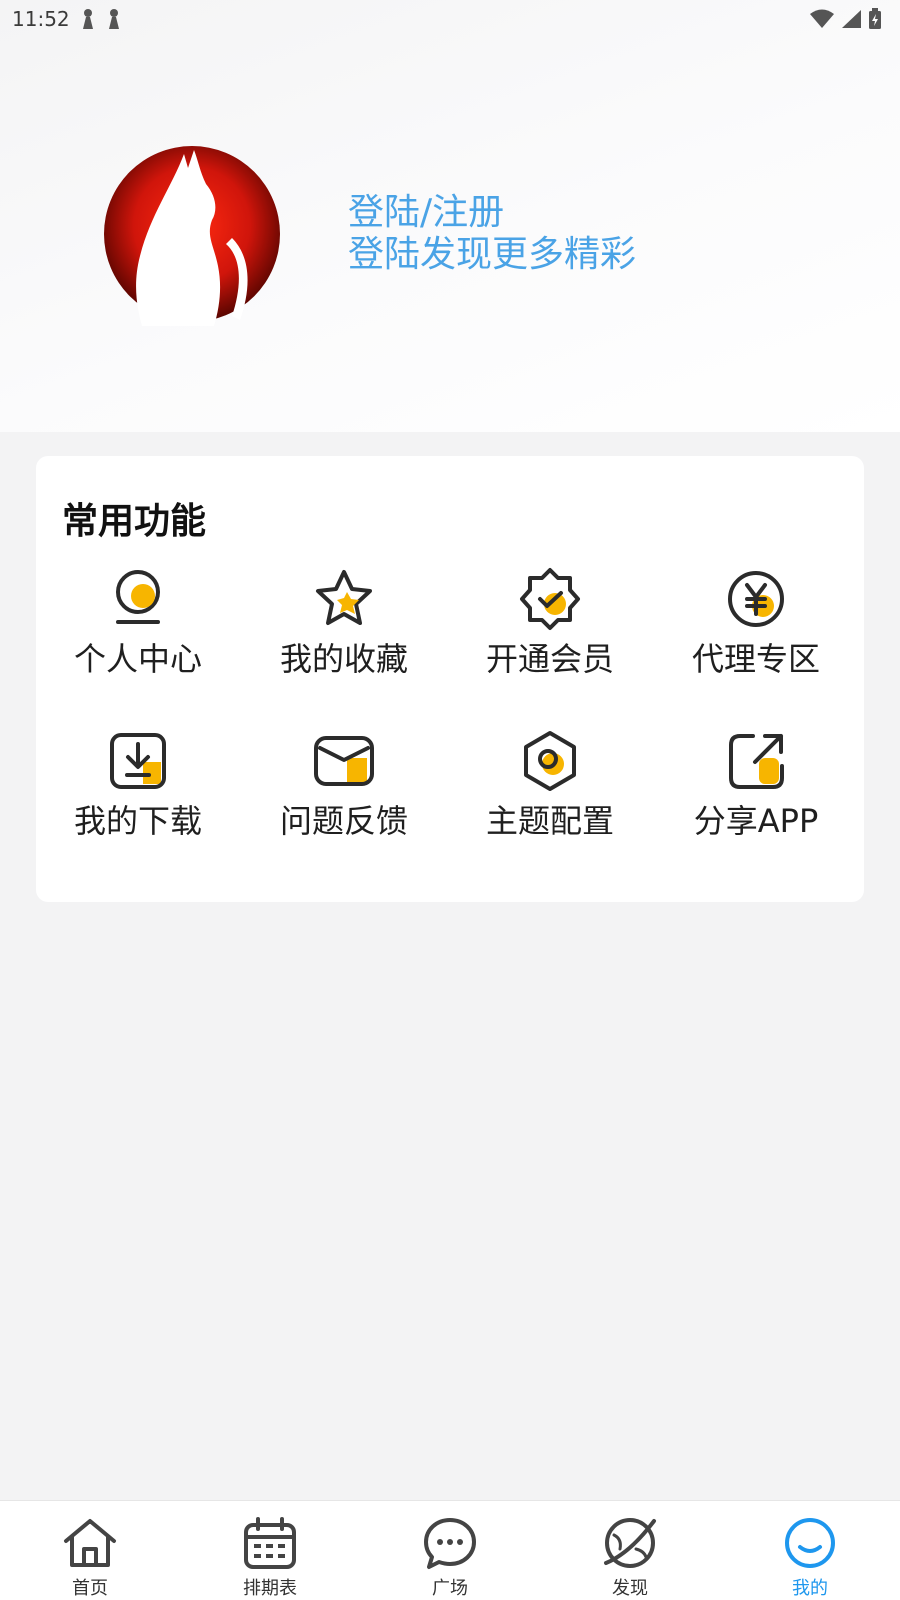 This screenshot has height=1600, width=900. I want to click on grid-item-personal-center: 个人中心, so click(138, 626).